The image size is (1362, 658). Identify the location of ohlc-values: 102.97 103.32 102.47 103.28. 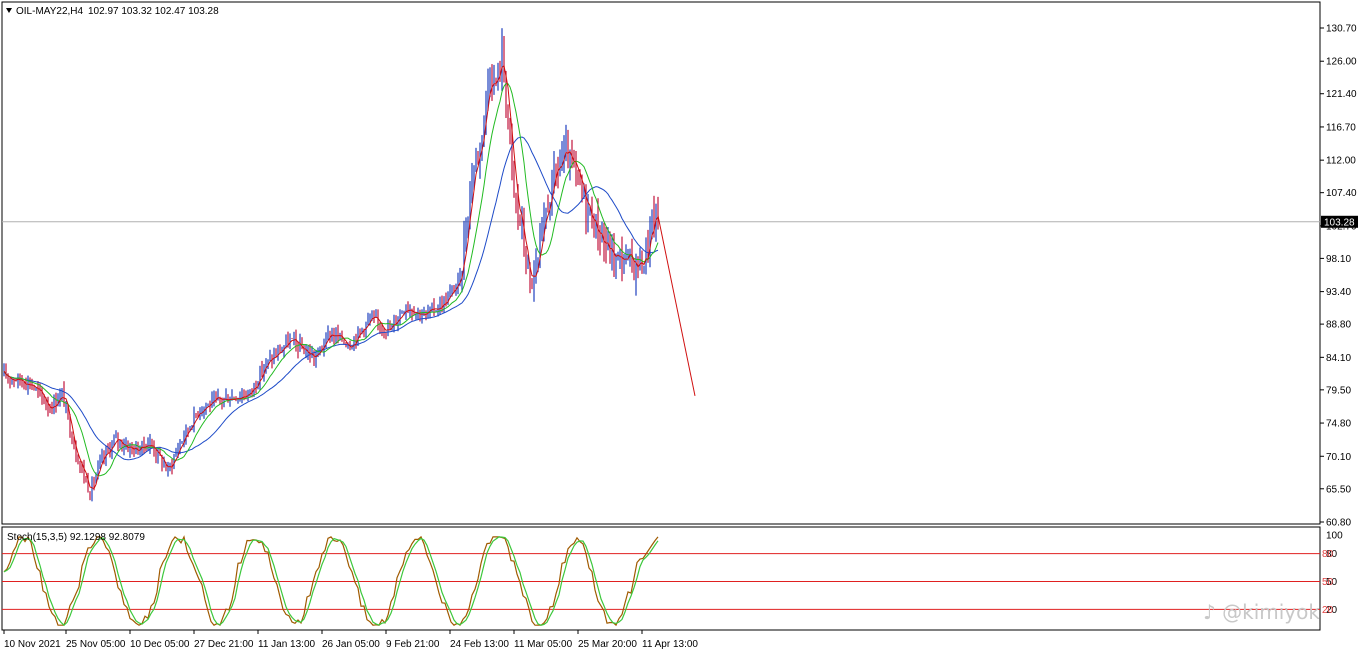
(153, 11).